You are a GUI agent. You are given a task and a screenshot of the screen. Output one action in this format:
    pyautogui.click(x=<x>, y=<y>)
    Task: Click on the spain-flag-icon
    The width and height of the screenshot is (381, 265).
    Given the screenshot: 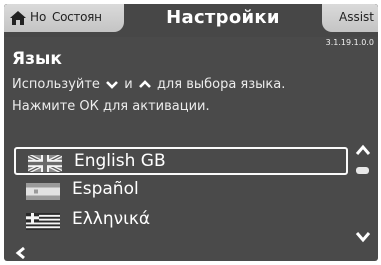 What is the action you would take?
    pyautogui.click(x=43, y=191)
    